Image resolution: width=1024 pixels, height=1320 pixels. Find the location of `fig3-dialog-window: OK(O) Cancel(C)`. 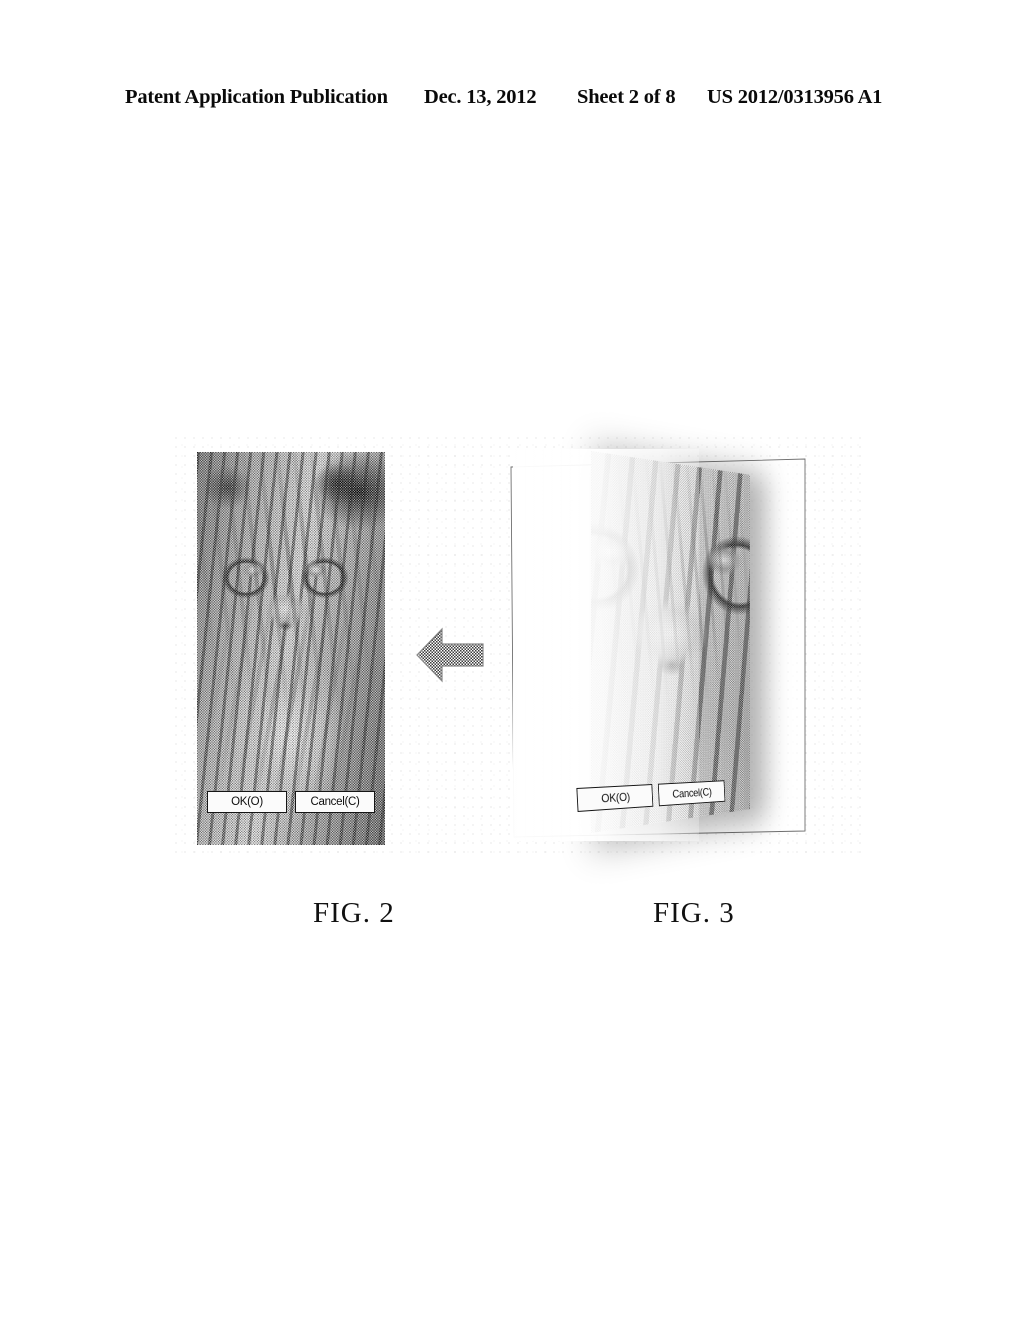

fig3-dialog-window: OK(O) Cancel(C) is located at coordinates (680, 647).